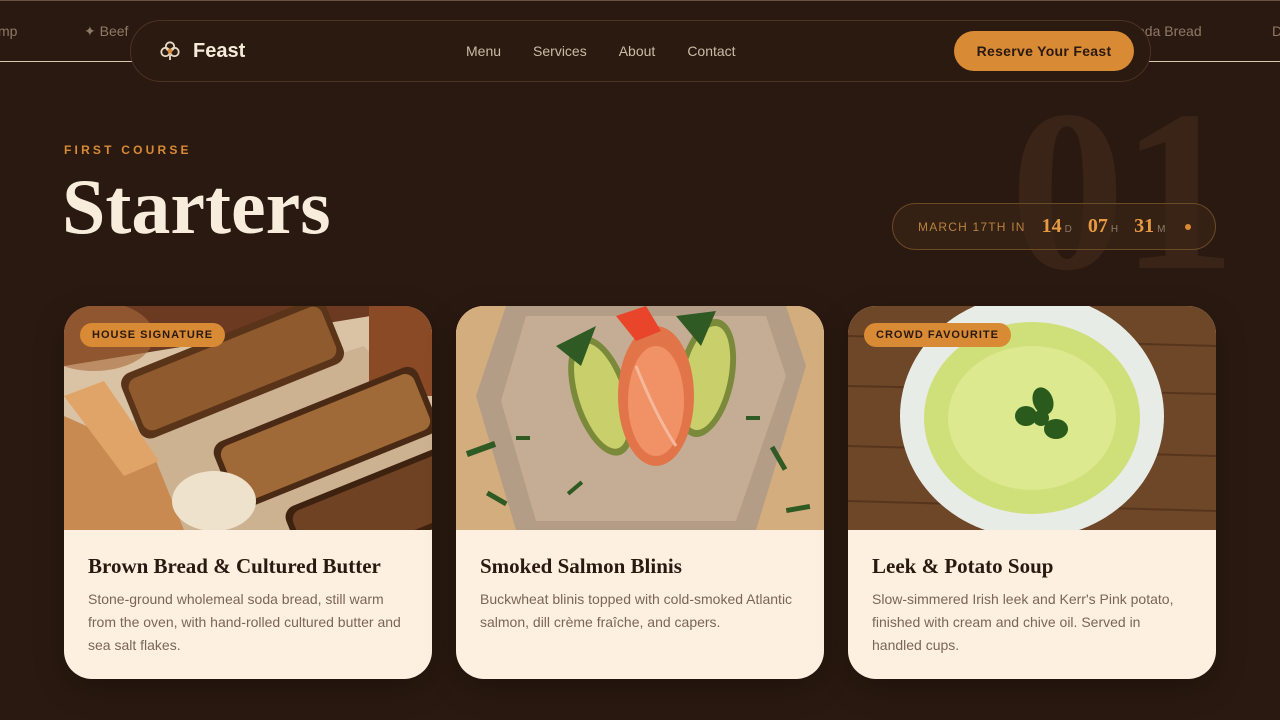  What do you see at coordinates (196, 206) in the screenshot?
I see `page-title: Starters` at bounding box center [196, 206].